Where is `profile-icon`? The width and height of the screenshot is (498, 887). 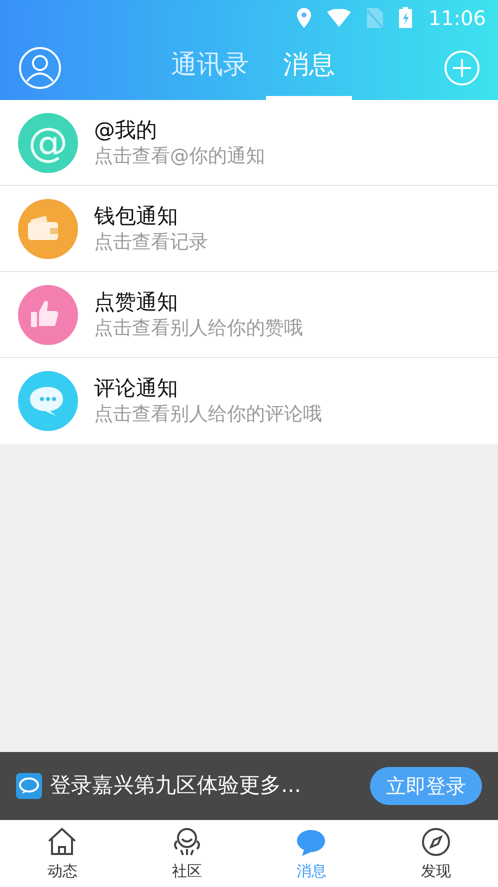
profile-icon is located at coordinates (40, 68).